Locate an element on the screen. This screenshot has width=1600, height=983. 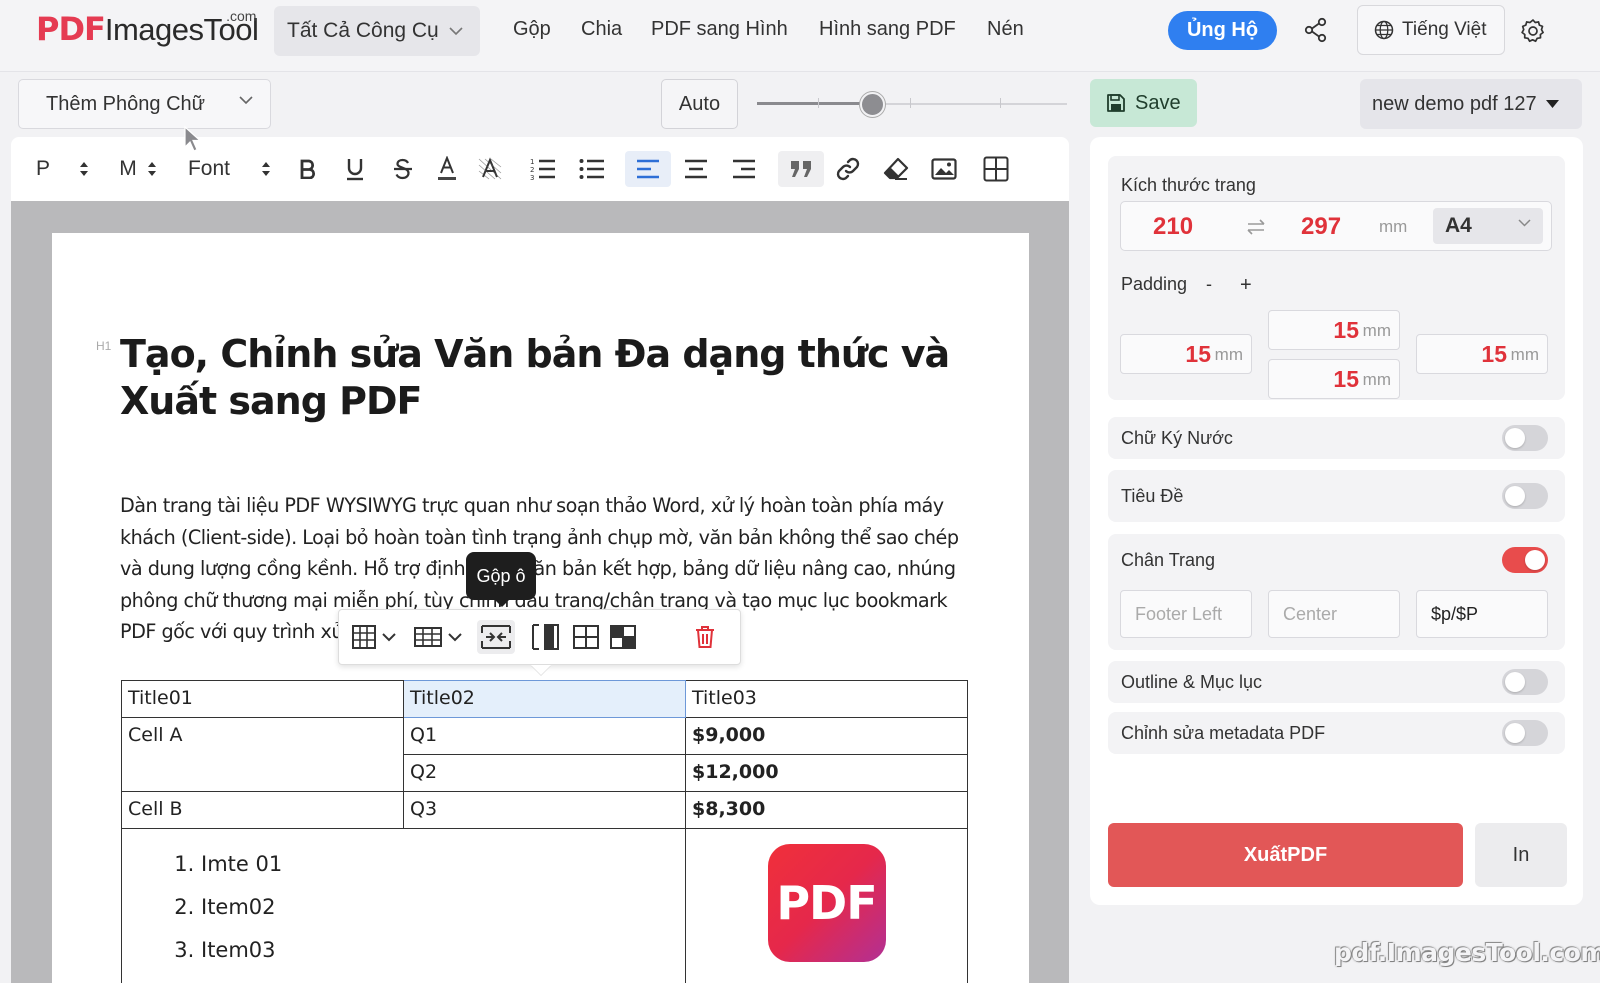
footer-left-input: Footer Left is located at coordinates (1186, 614).